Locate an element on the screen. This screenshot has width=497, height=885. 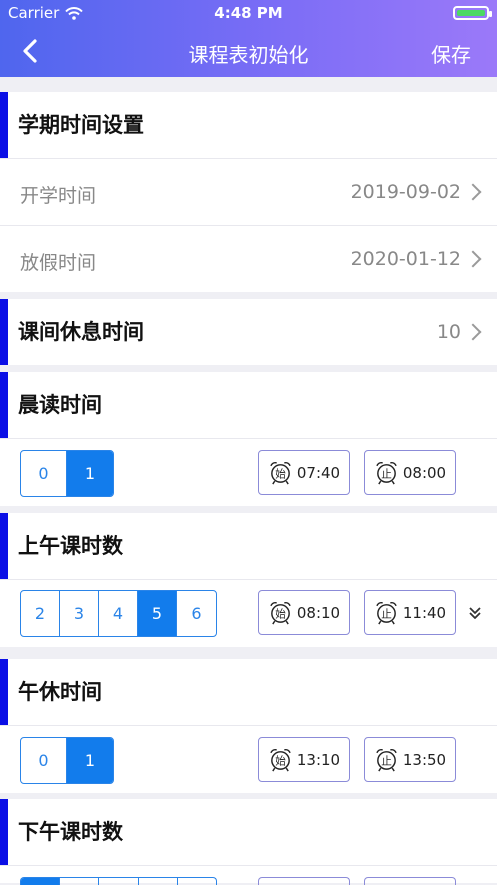
morning-start-time-button: 始 07:40 is located at coordinates (304, 472).